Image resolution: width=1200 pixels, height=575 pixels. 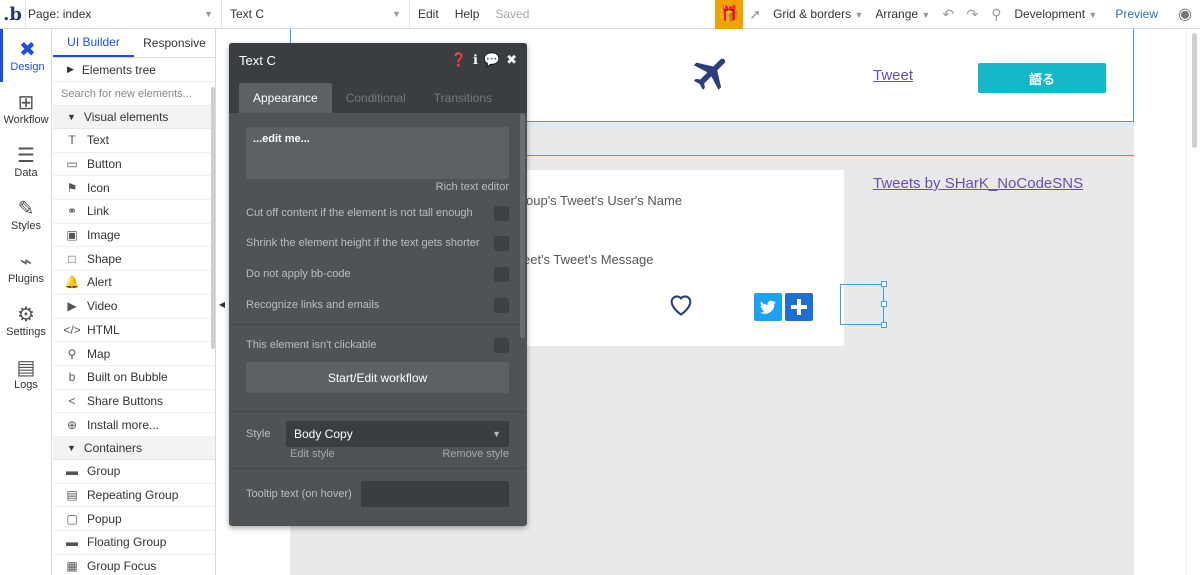 I want to click on visual-element-item: ⚑ Icon, so click(x=134, y=188).